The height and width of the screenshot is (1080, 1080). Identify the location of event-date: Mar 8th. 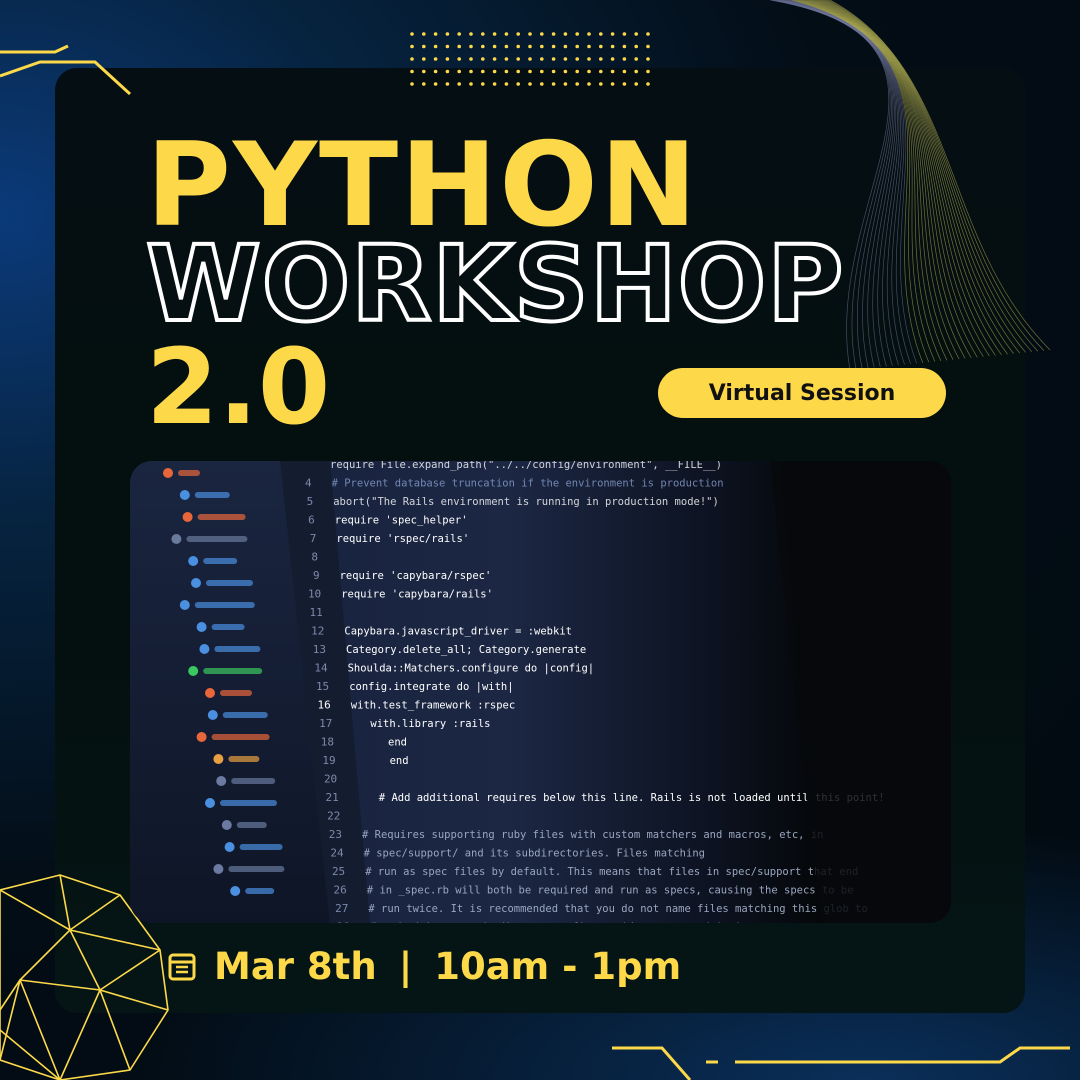
(295, 966).